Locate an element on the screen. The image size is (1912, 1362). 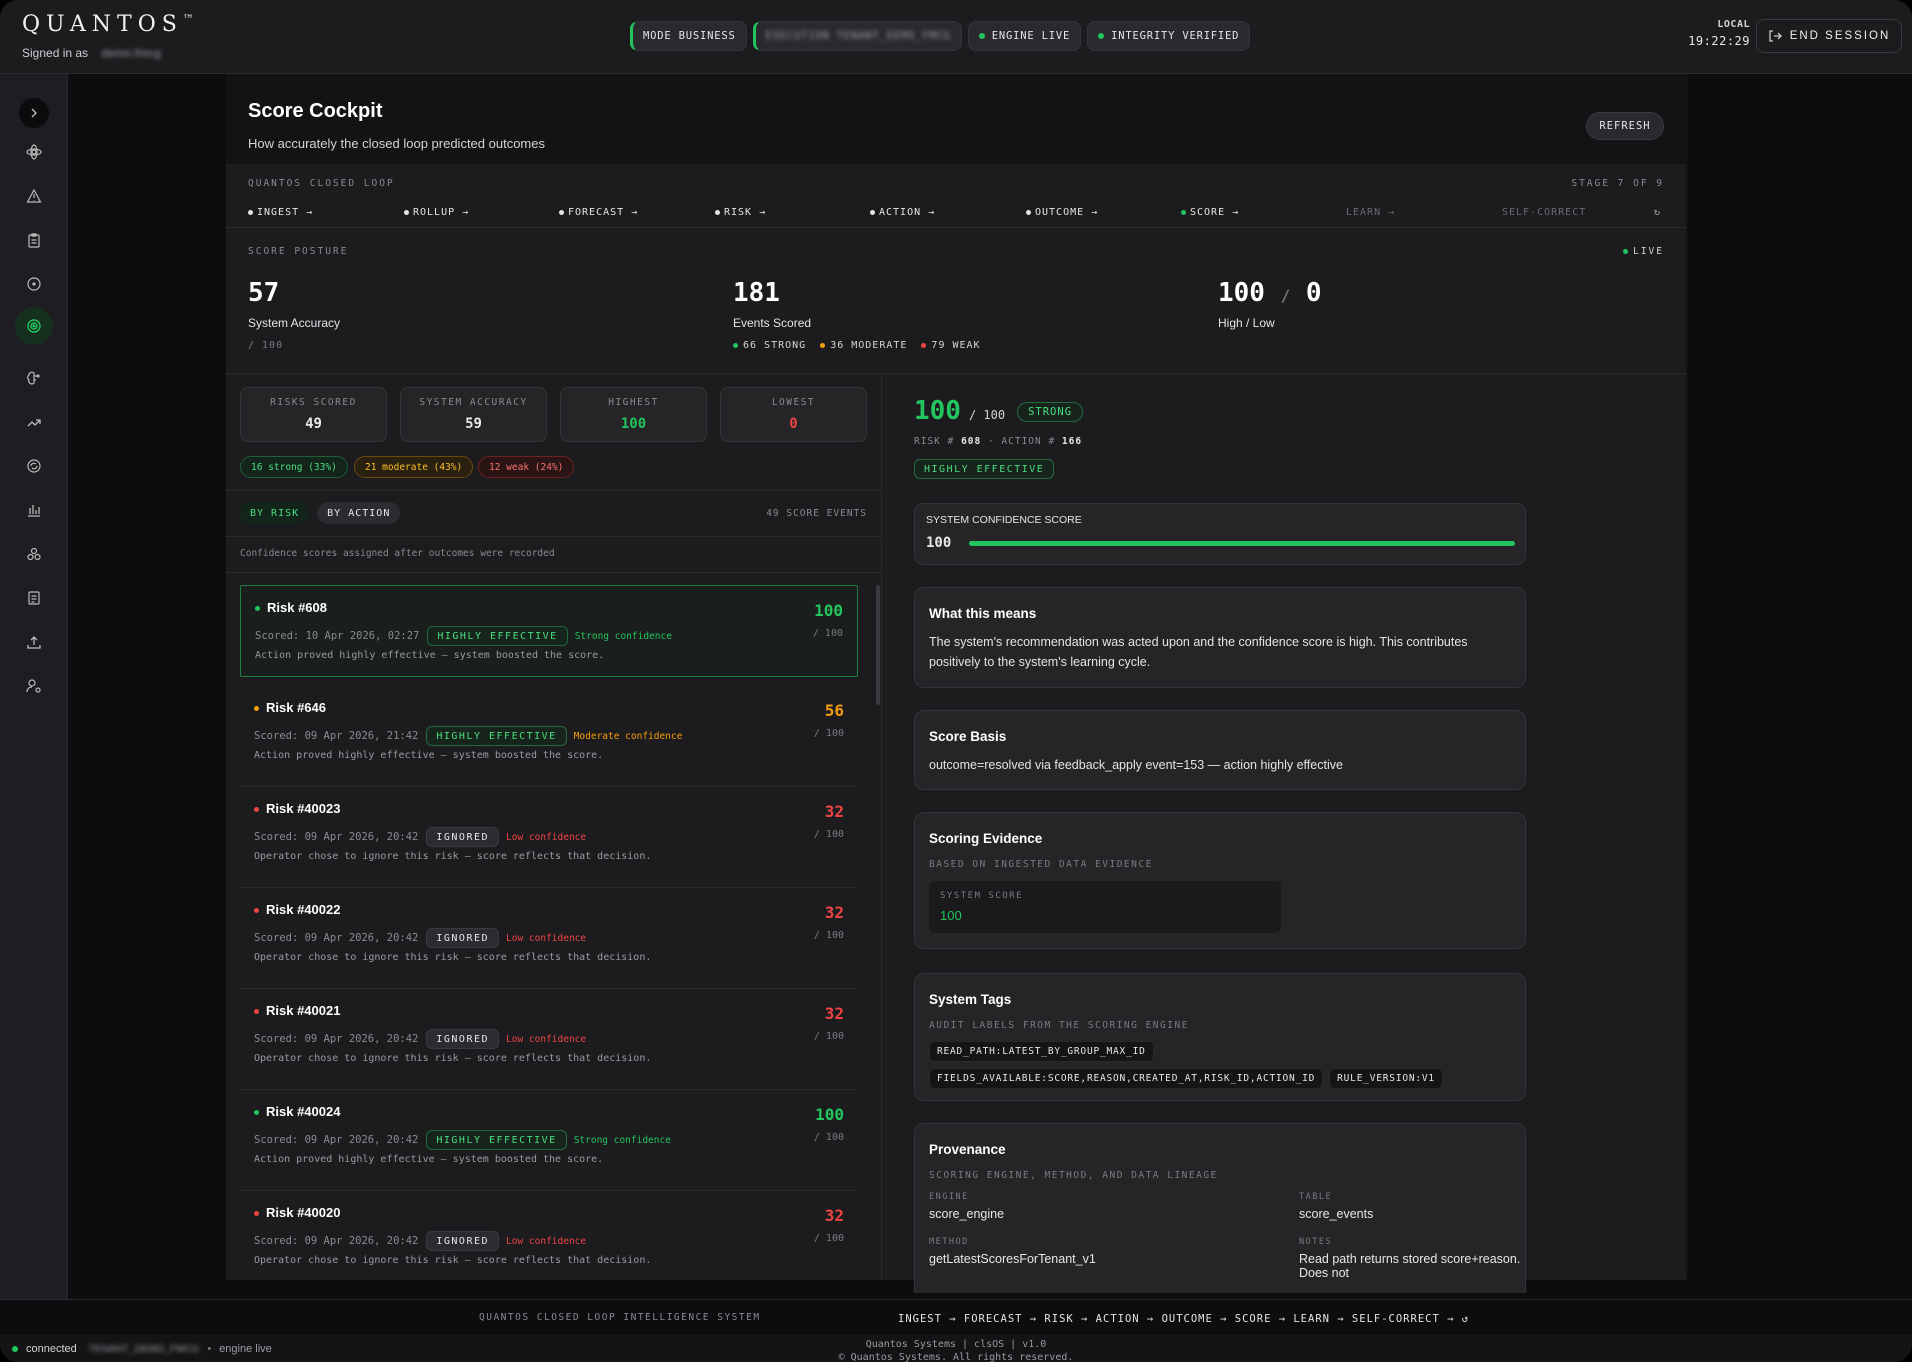
confidence-value: 100 is located at coordinates (939, 543).